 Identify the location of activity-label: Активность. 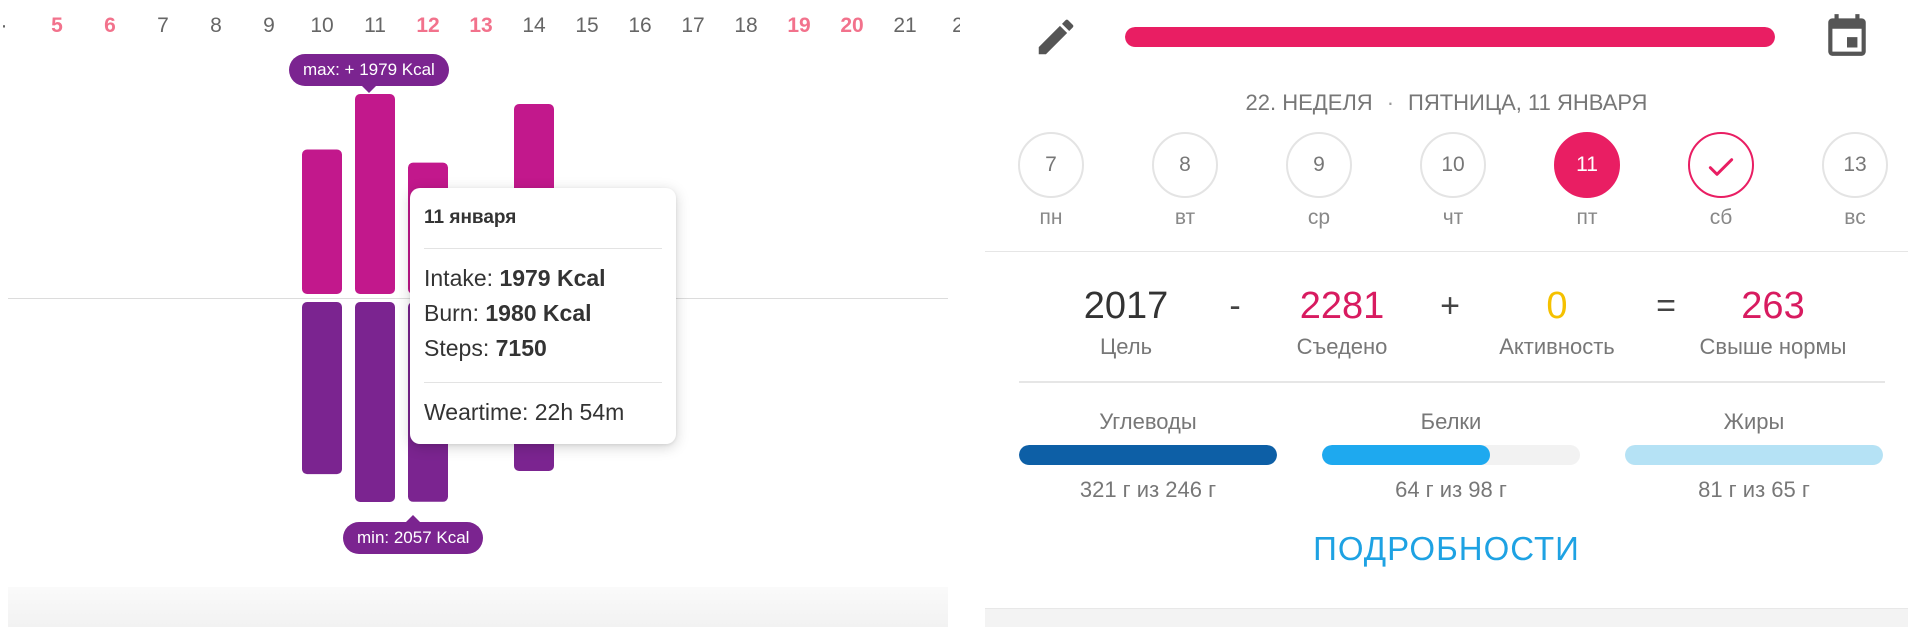
(1557, 346).